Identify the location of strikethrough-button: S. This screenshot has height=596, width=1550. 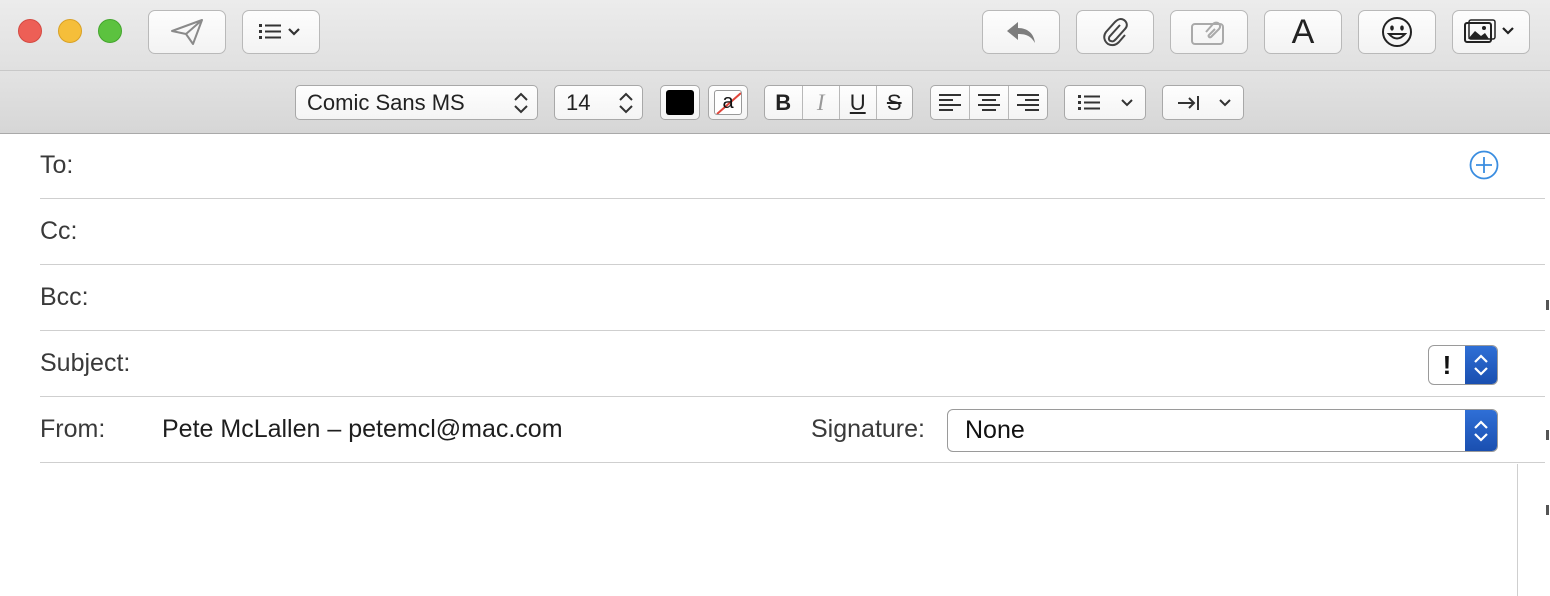
(894, 102).